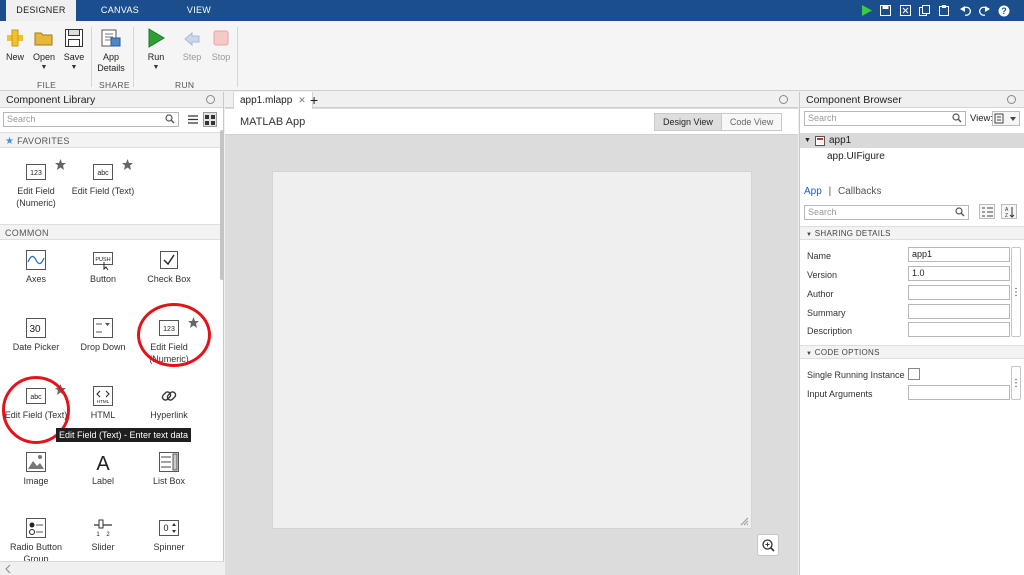 The height and width of the screenshot is (575, 1024). What do you see at coordinates (44, 38) in the screenshot?
I see `folder-icon` at bounding box center [44, 38].